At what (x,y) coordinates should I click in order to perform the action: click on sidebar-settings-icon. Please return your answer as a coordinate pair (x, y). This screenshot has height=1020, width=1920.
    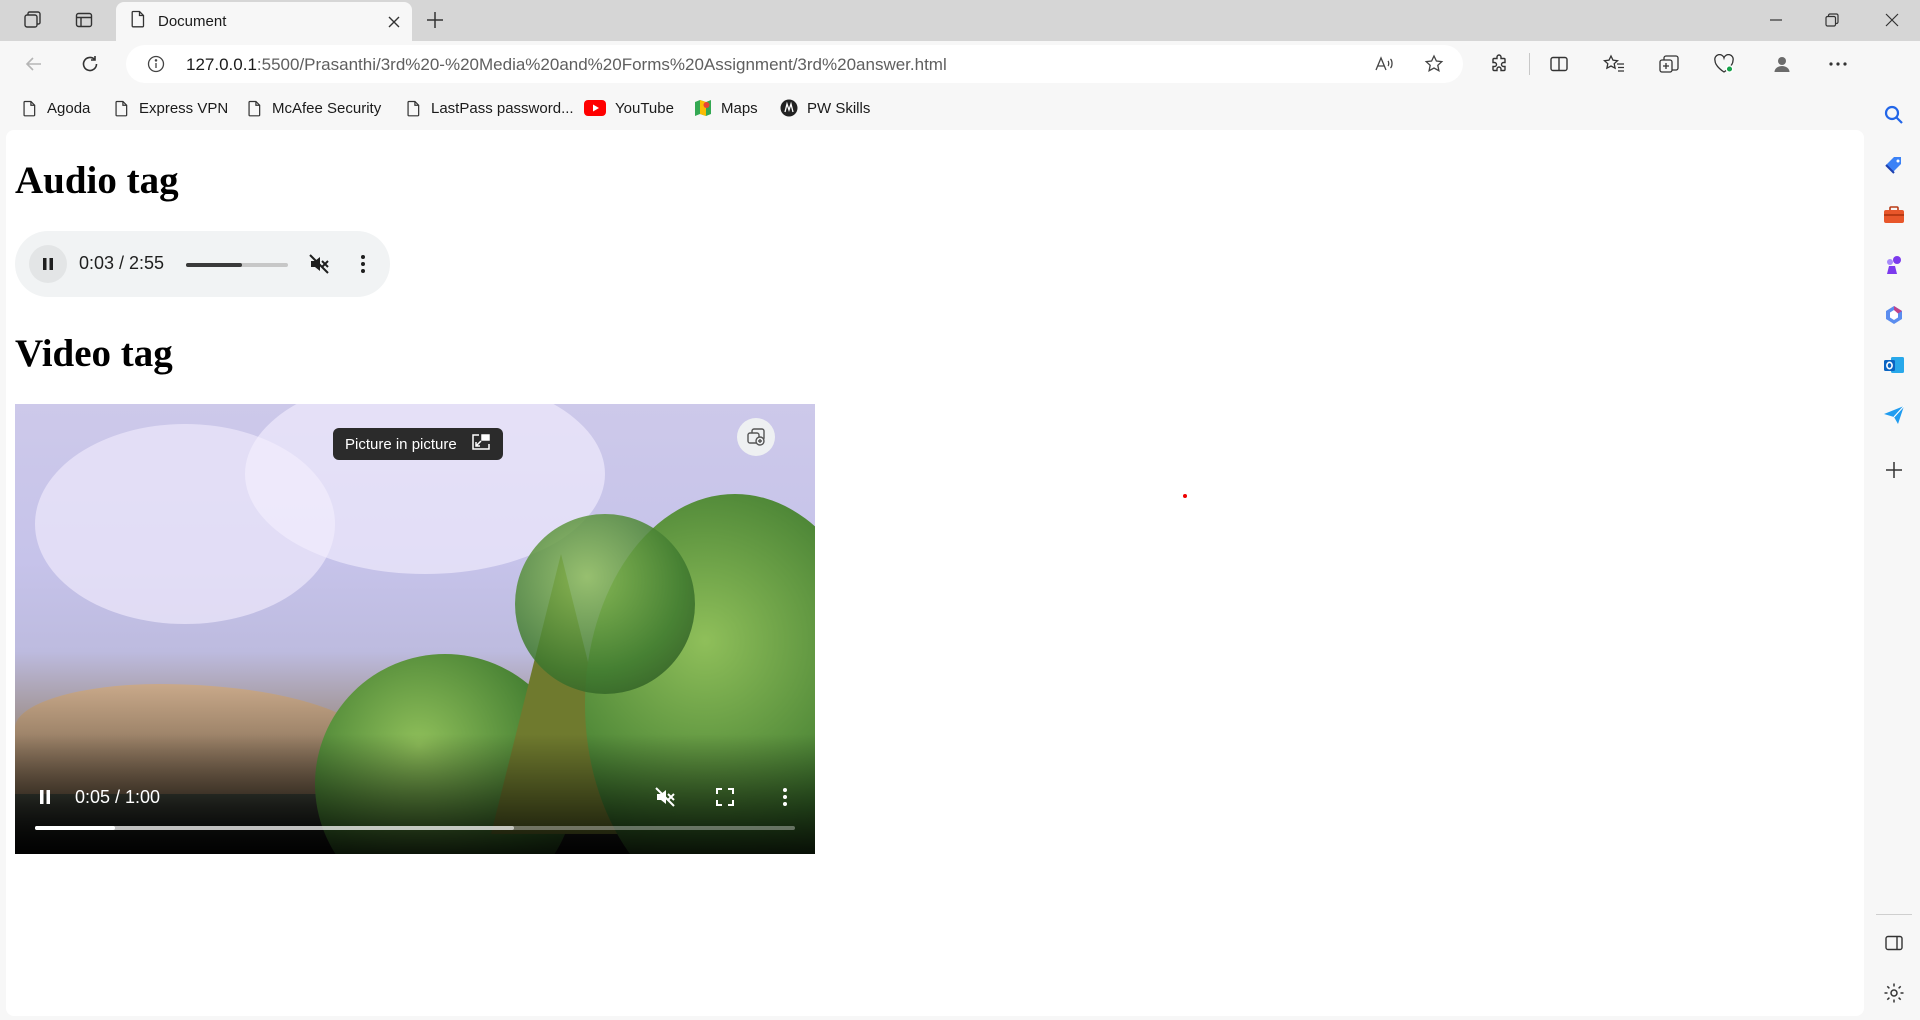
    Looking at the image, I should click on (1894, 993).